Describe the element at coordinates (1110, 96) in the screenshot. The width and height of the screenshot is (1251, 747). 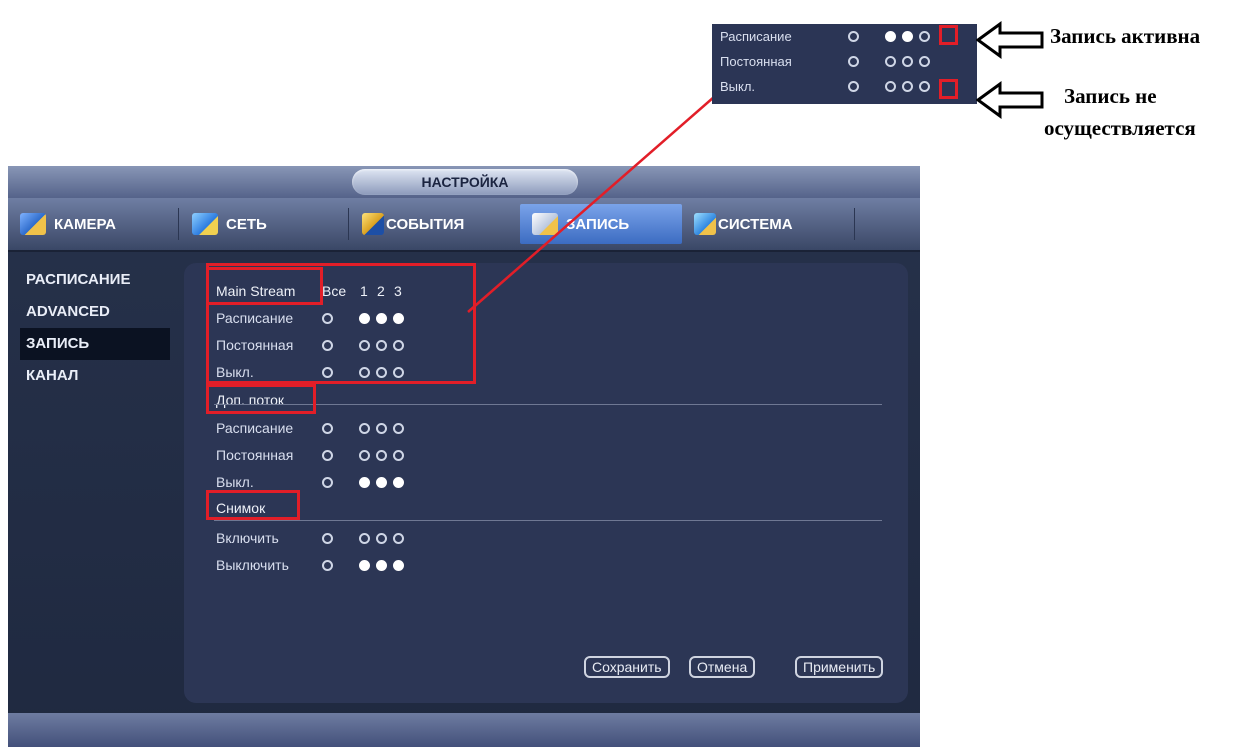
I see `annotation-recording-inactive-line1: Запись не` at that location.